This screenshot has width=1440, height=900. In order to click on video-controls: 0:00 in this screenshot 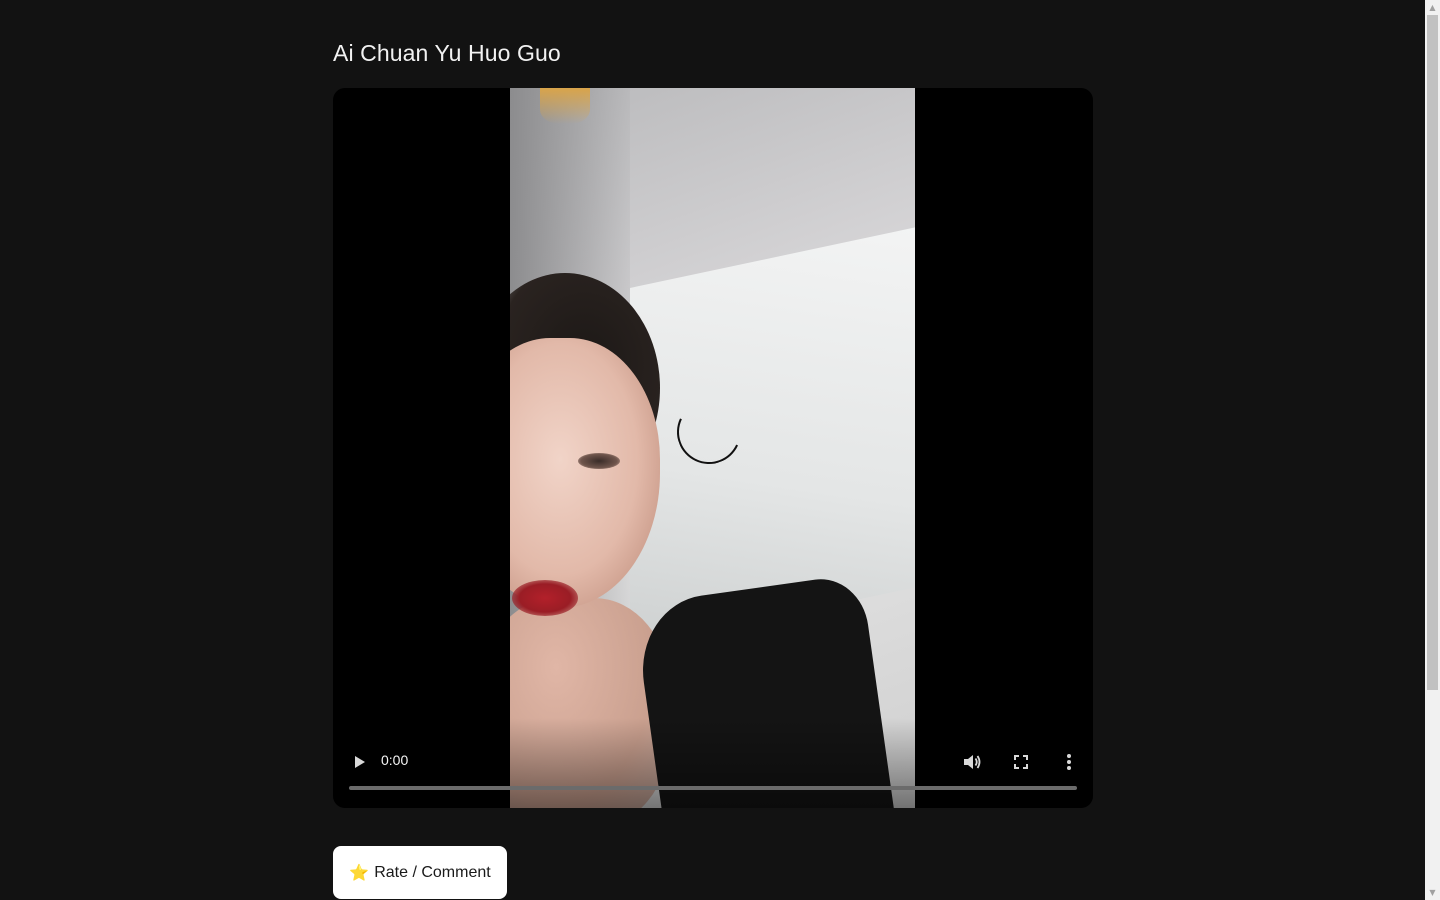, I will do `click(713, 768)`.